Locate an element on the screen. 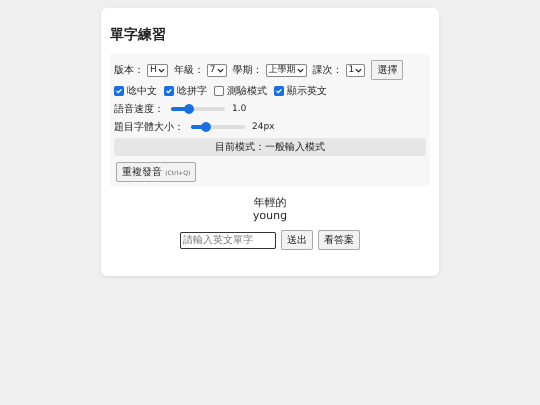 This screenshot has width=540, height=405. action-button: 送出 is located at coordinates (297, 240).